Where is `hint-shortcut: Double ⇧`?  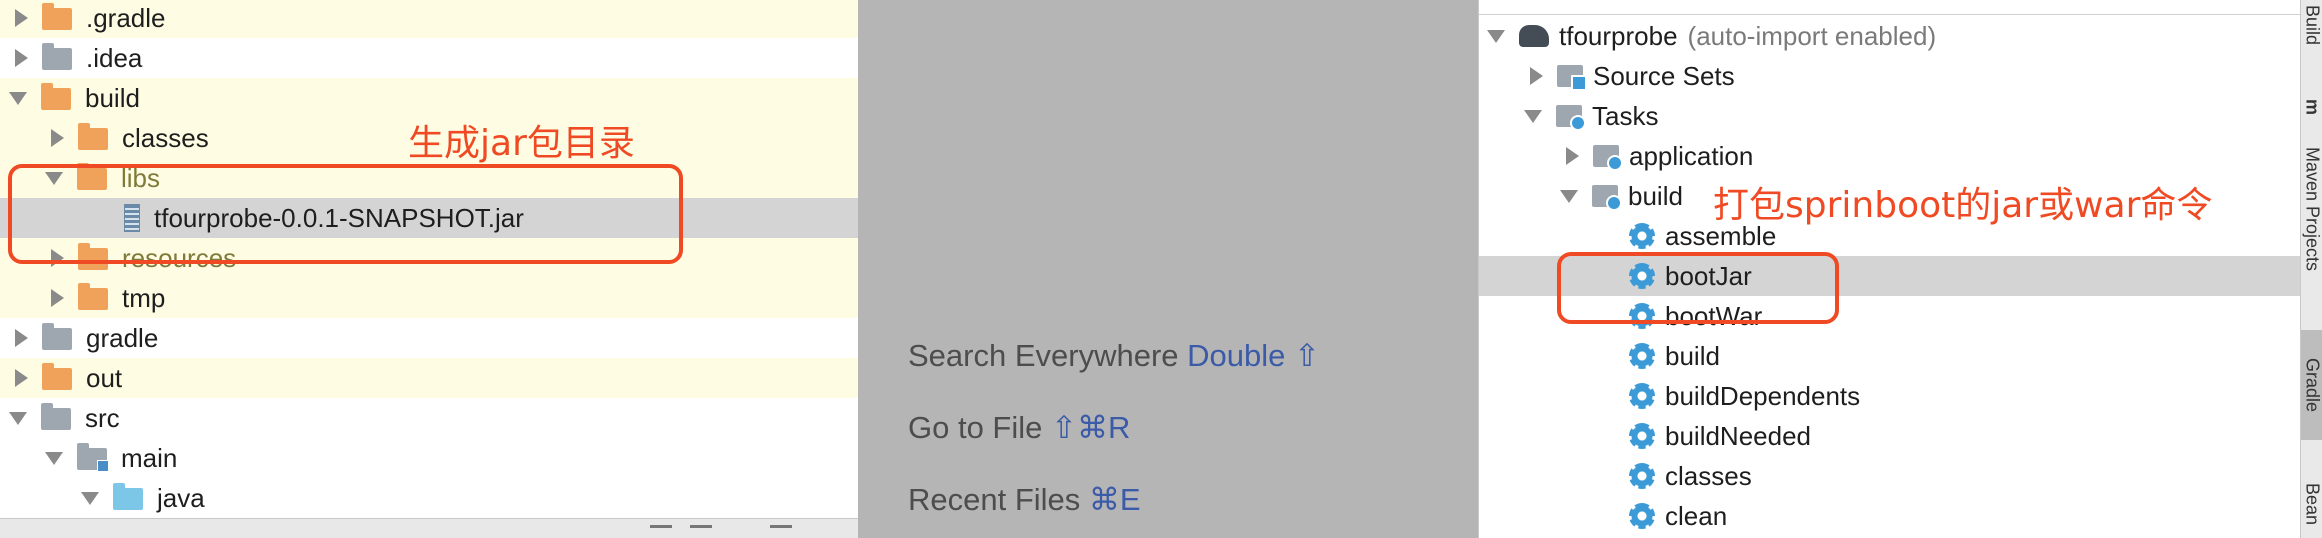 hint-shortcut: Double ⇧ is located at coordinates (1253, 355).